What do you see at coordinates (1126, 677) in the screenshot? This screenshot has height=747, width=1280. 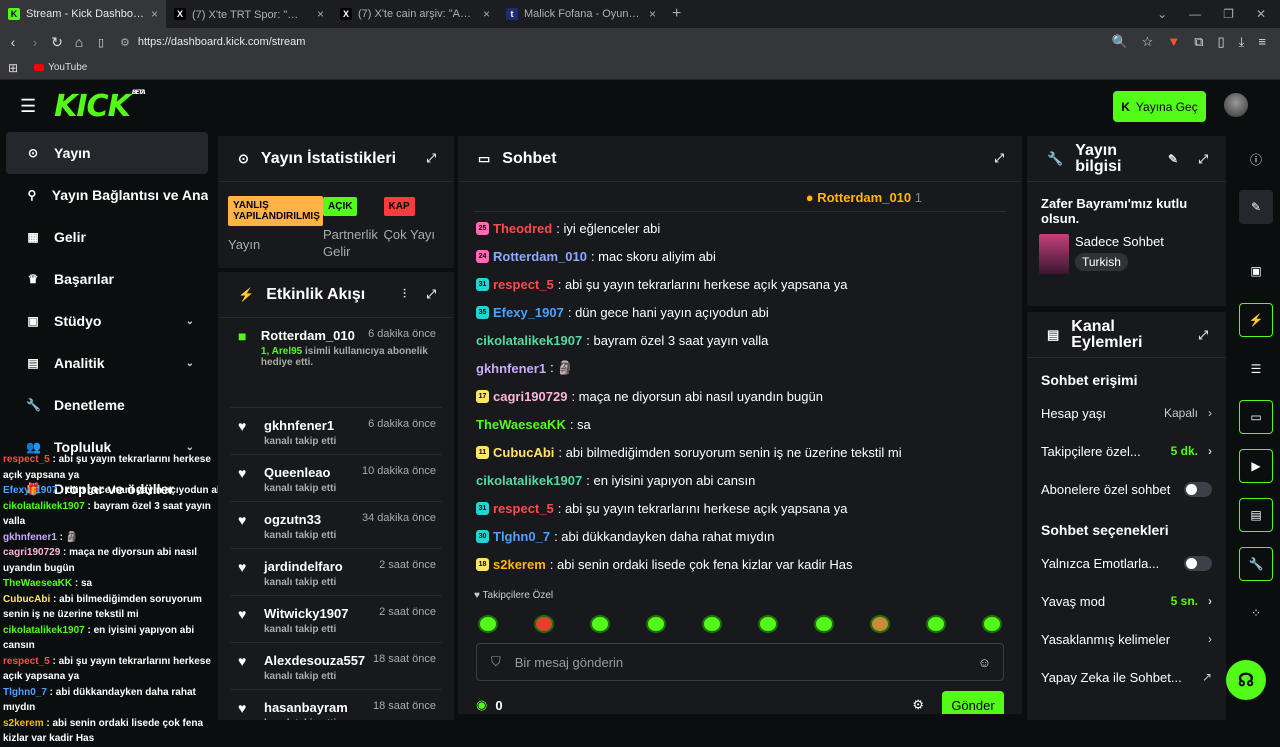 I see `setting-row: Yapay Zeka ile Sohbet... ↗` at bounding box center [1126, 677].